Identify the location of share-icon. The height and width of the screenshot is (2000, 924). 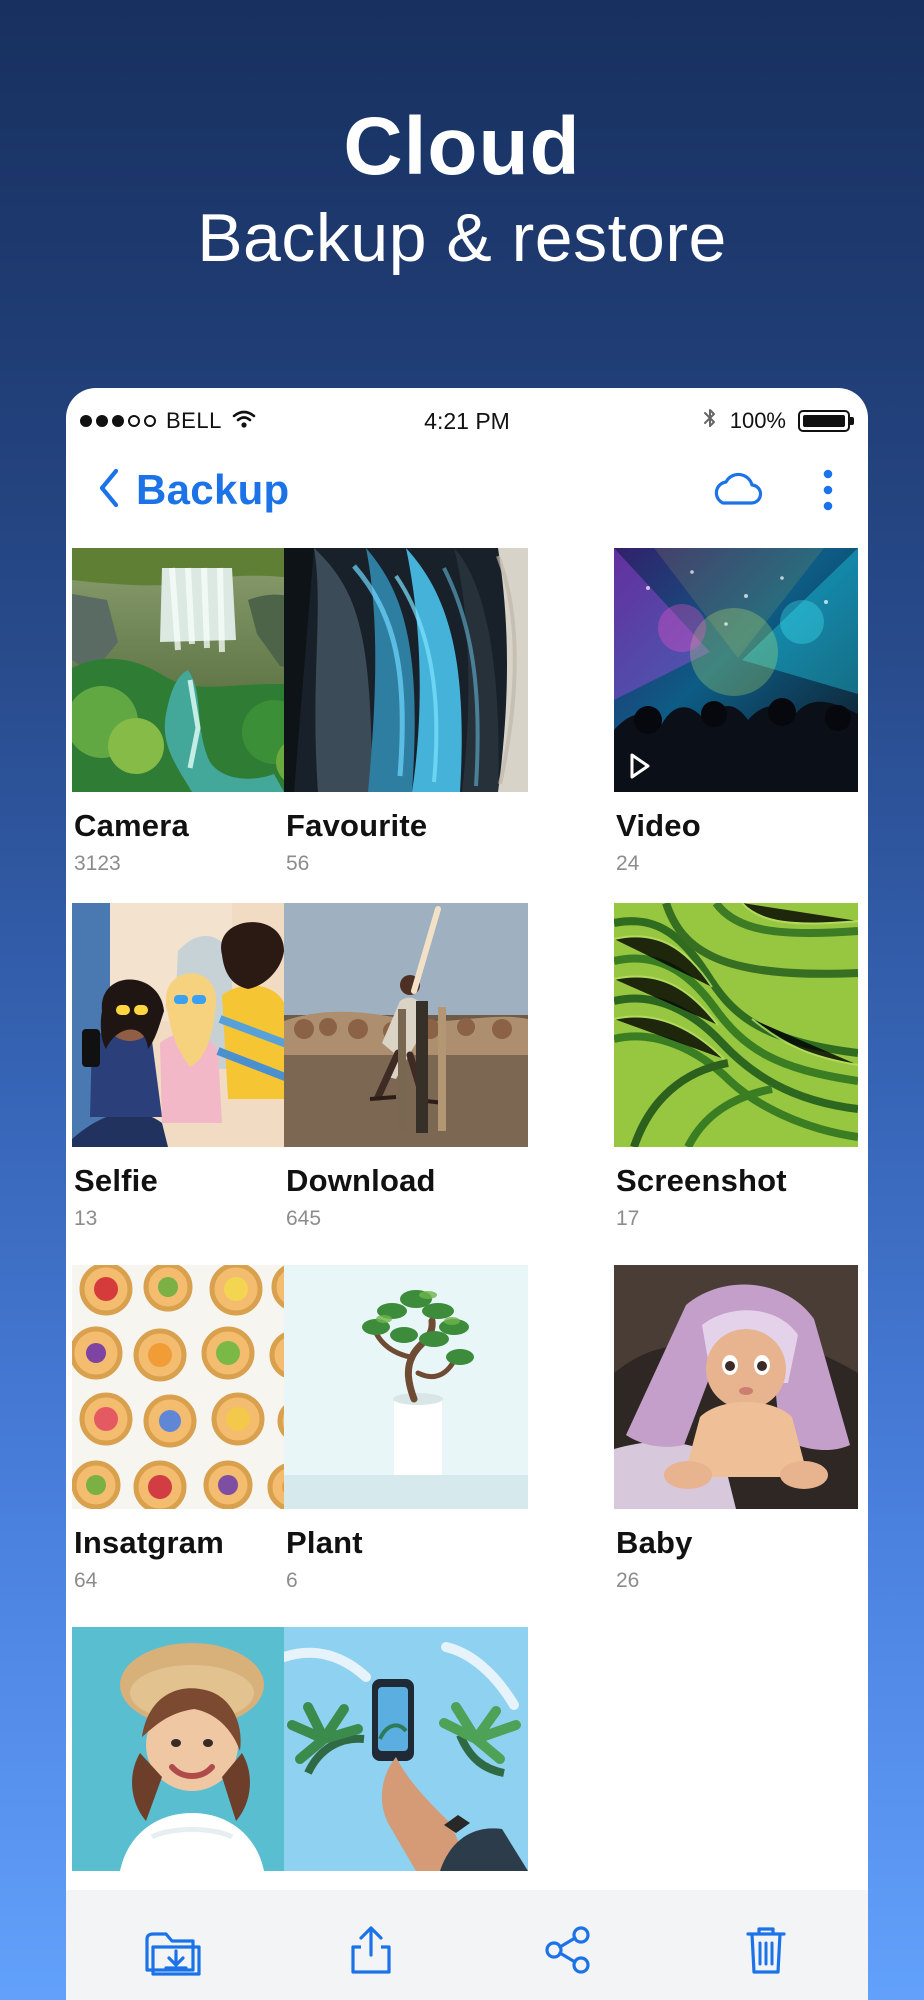
(371, 1950).